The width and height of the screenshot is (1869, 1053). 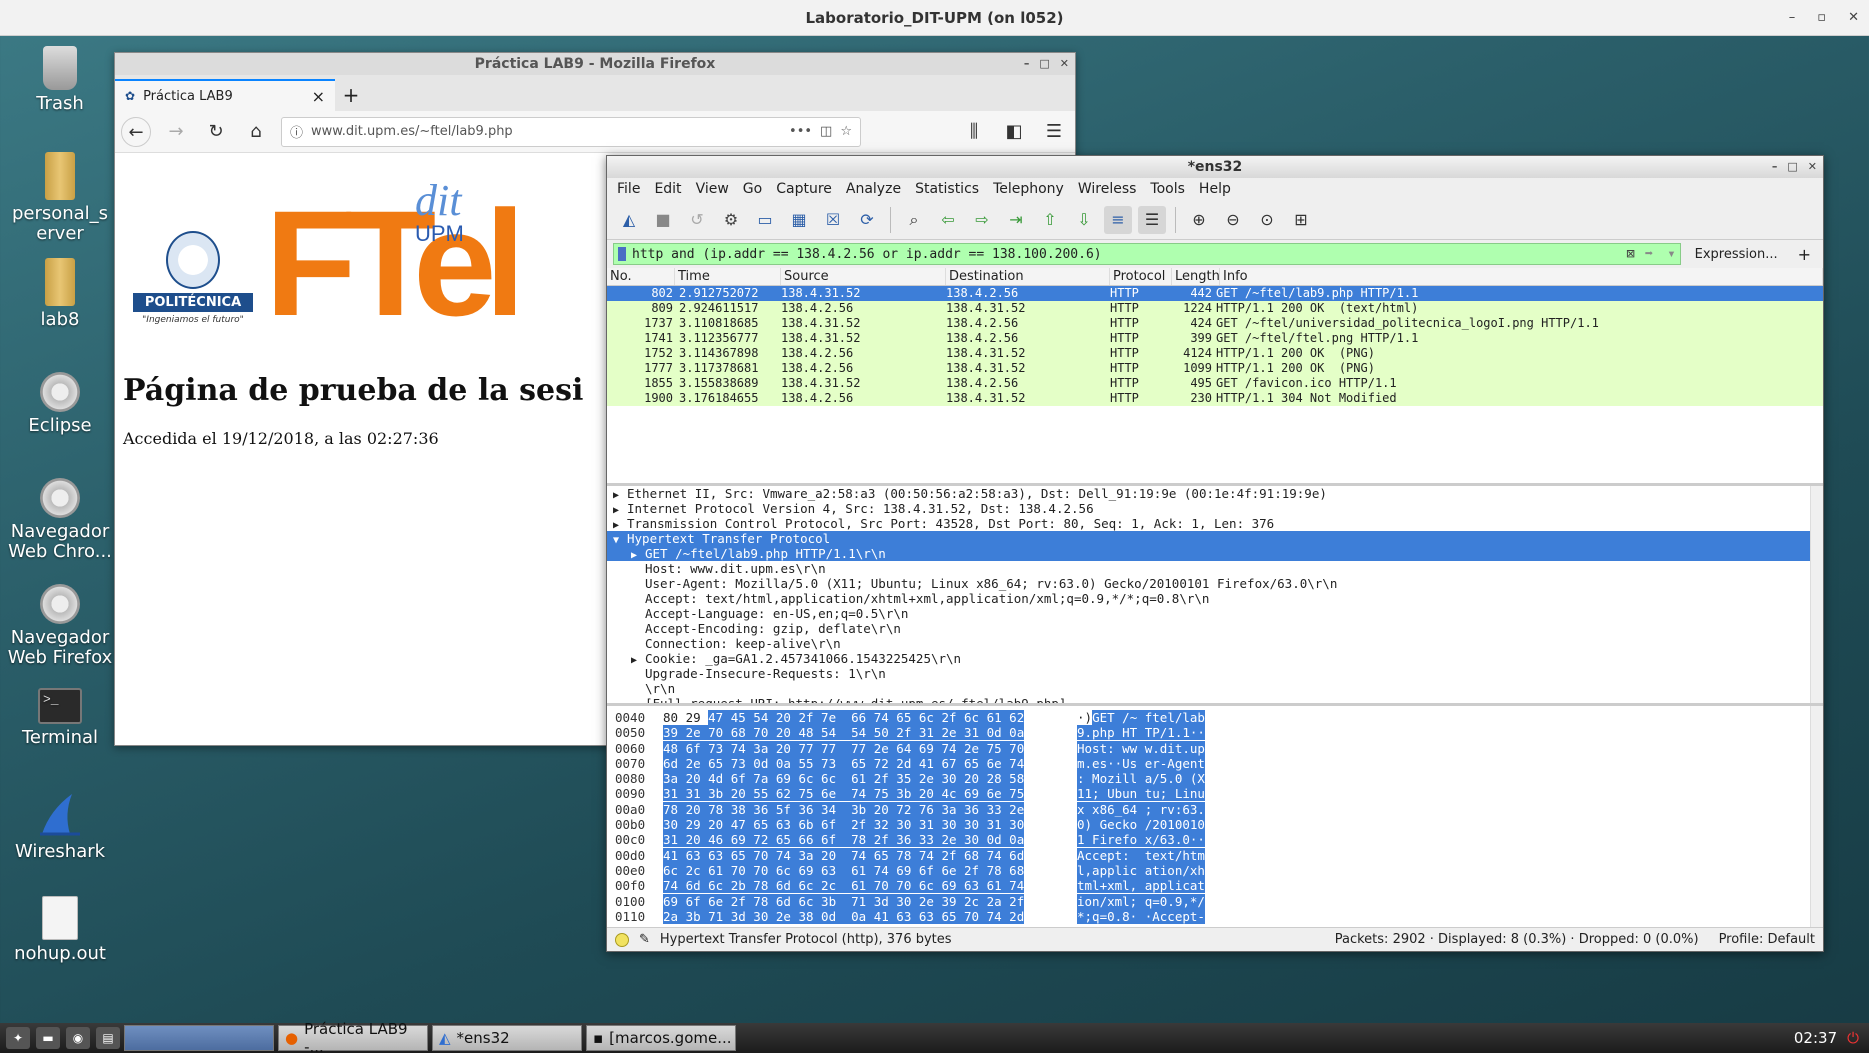 What do you see at coordinates (199, 1038) in the screenshot?
I see `workspace-switcher` at bounding box center [199, 1038].